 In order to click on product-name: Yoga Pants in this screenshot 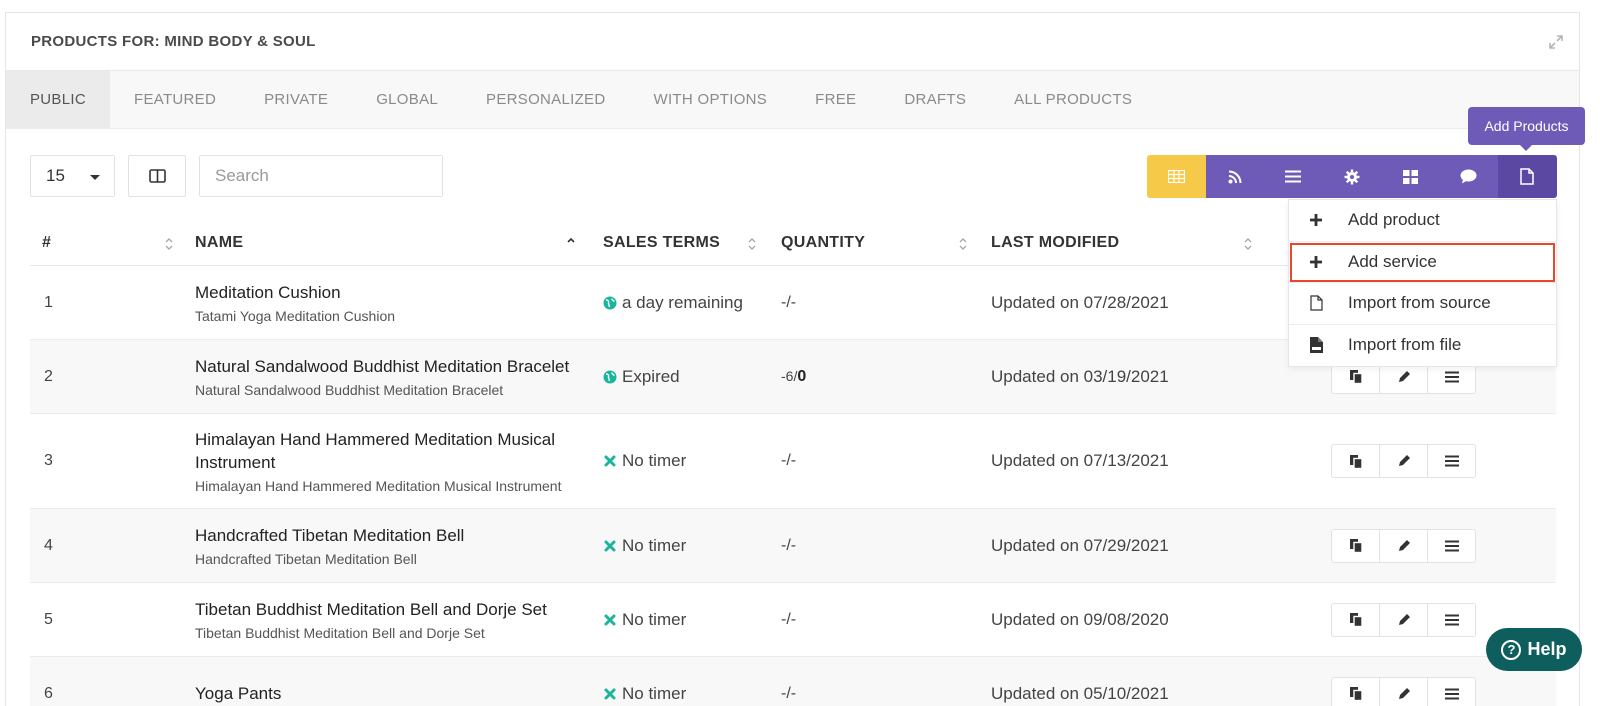, I will do `click(399, 693)`.